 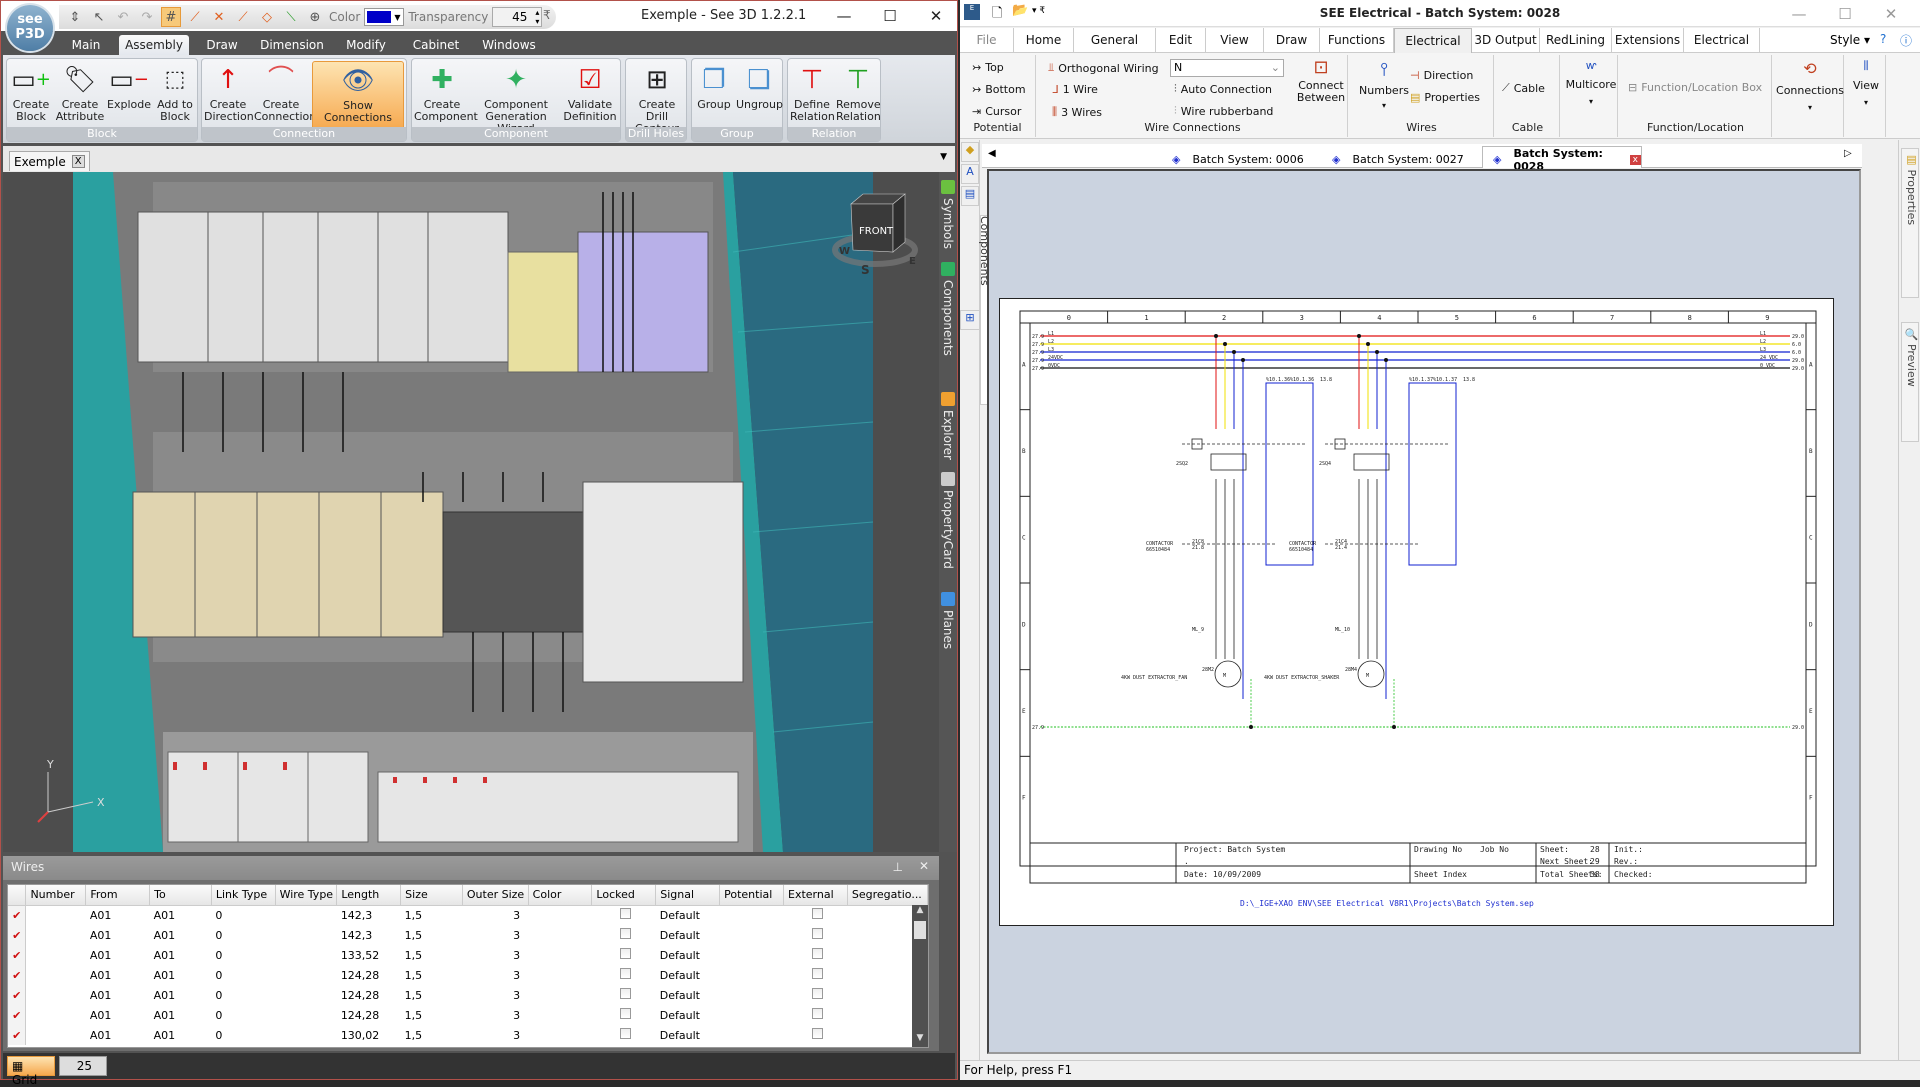 I want to click on close-icon: ✕, so click(x=924, y=866).